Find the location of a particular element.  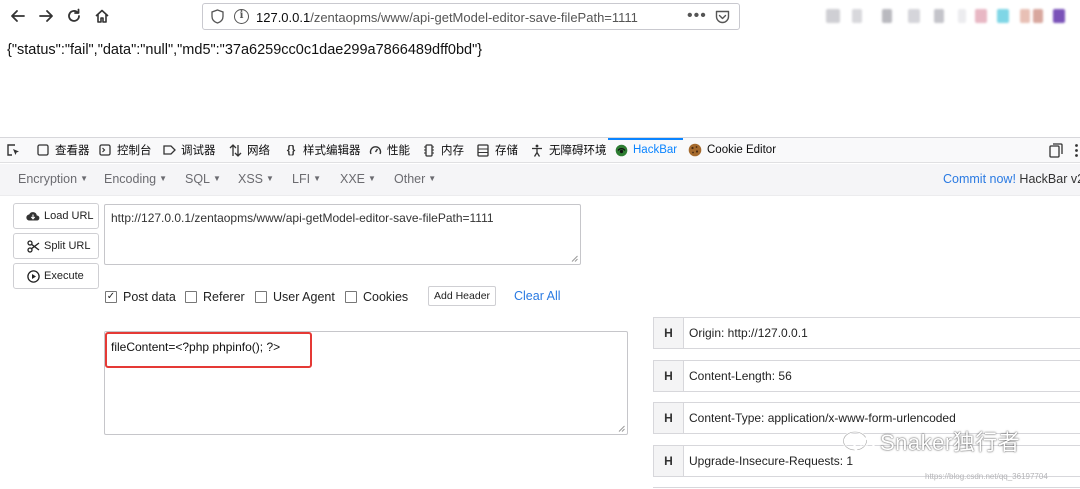

storage-icon is located at coordinates (483, 150).